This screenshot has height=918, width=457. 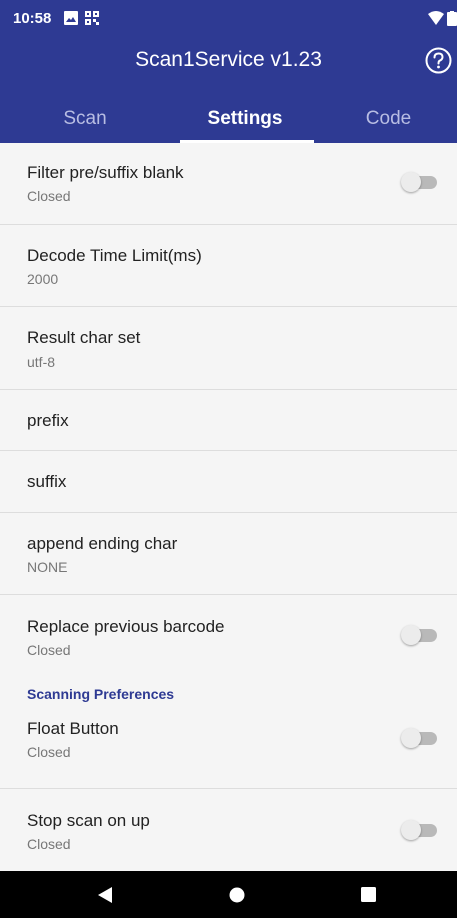 What do you see at coordinates (228, 894) in the screenshot?
I see `navigation-bar` at bounding box center [228, 894].